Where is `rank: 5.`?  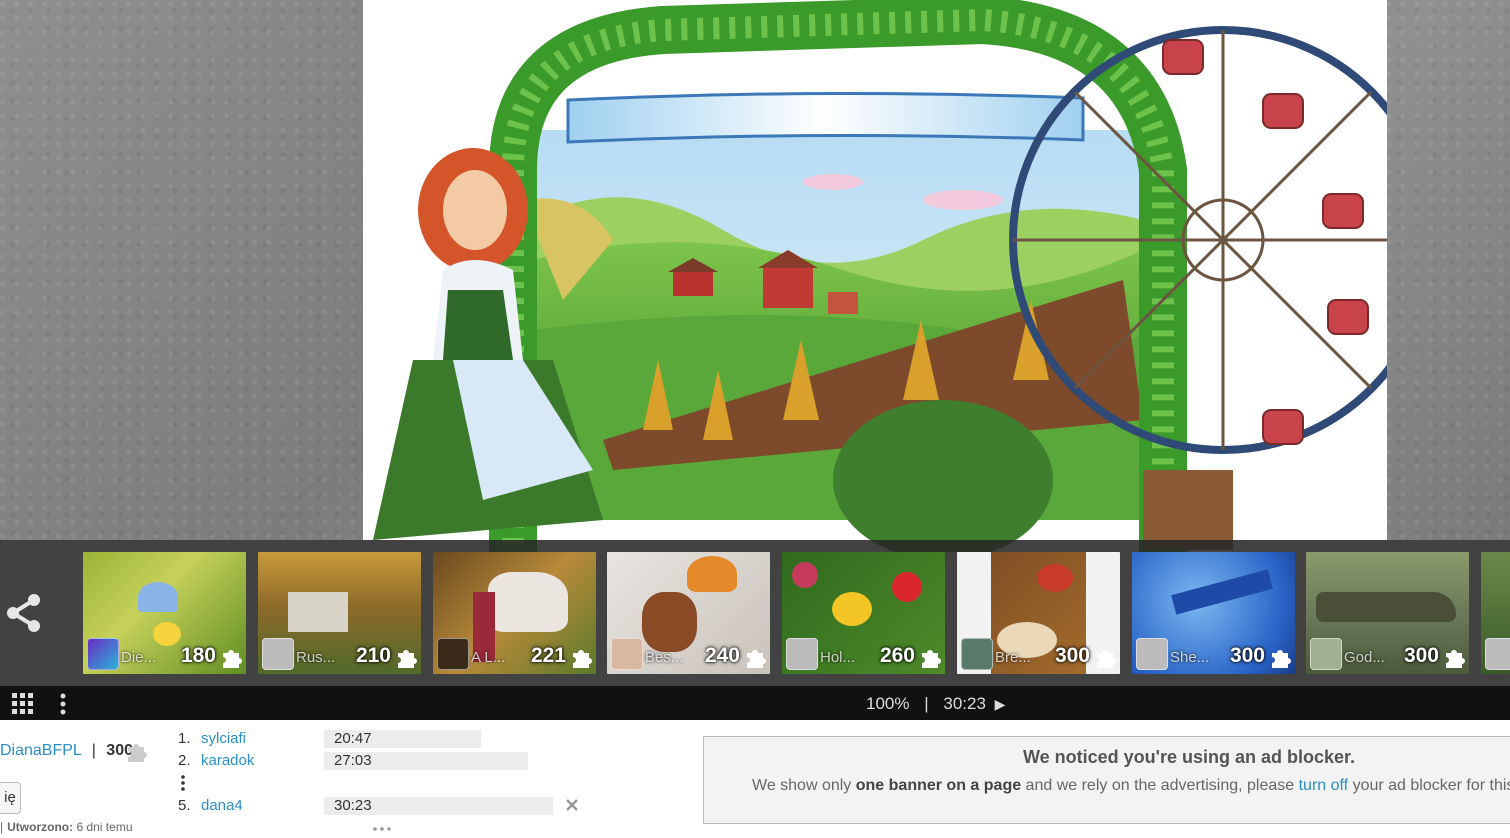
rank: 5. is located at coordinates (184, 805).